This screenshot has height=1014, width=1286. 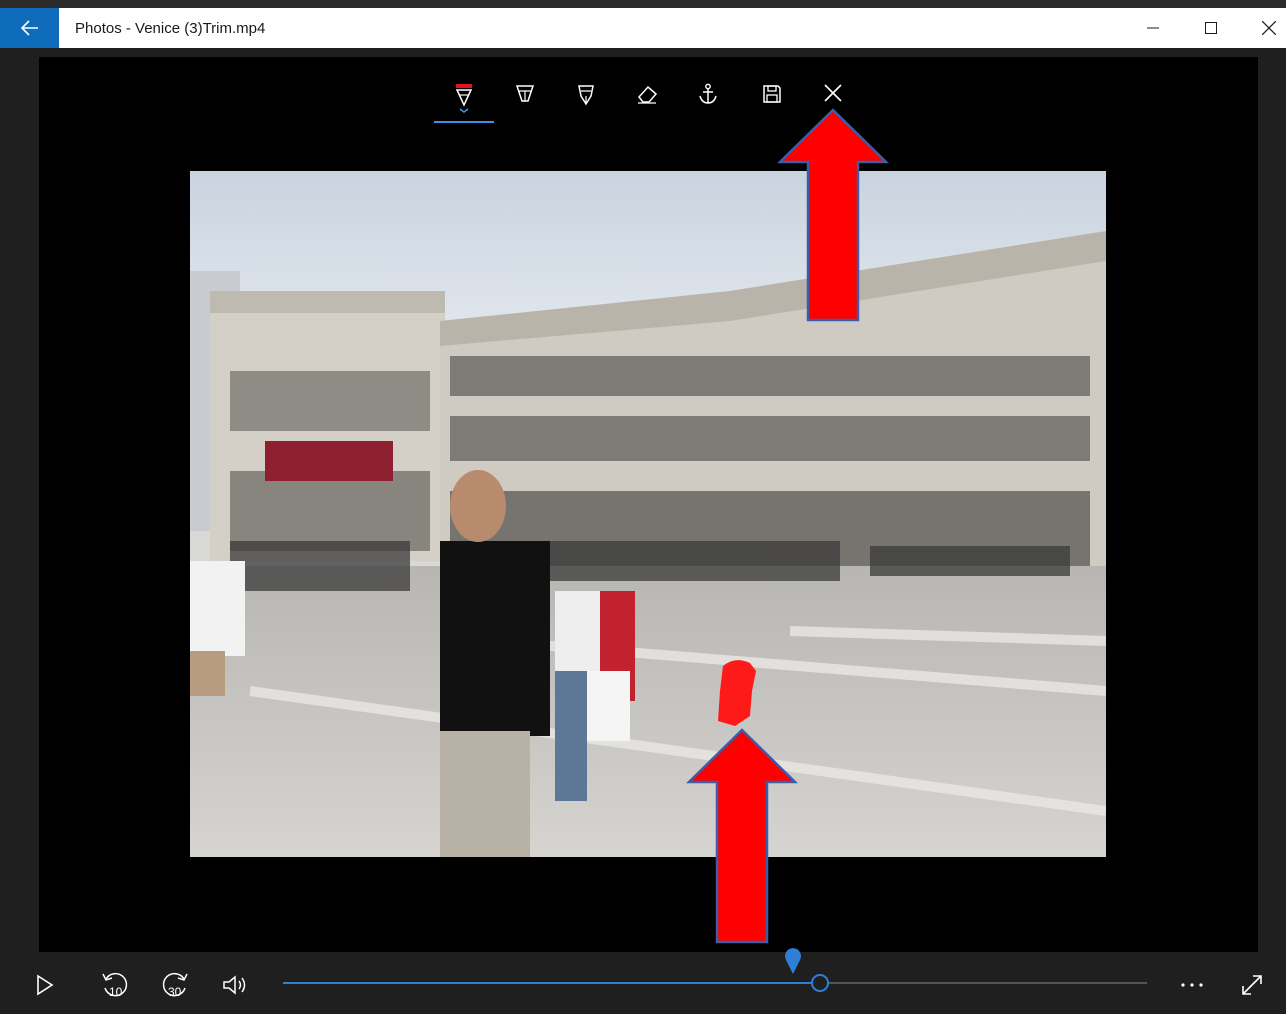 What do you see at coordinates (175, 992) in the screenshot?
I see `forward-label: 30` at bounding box center [175, 992].